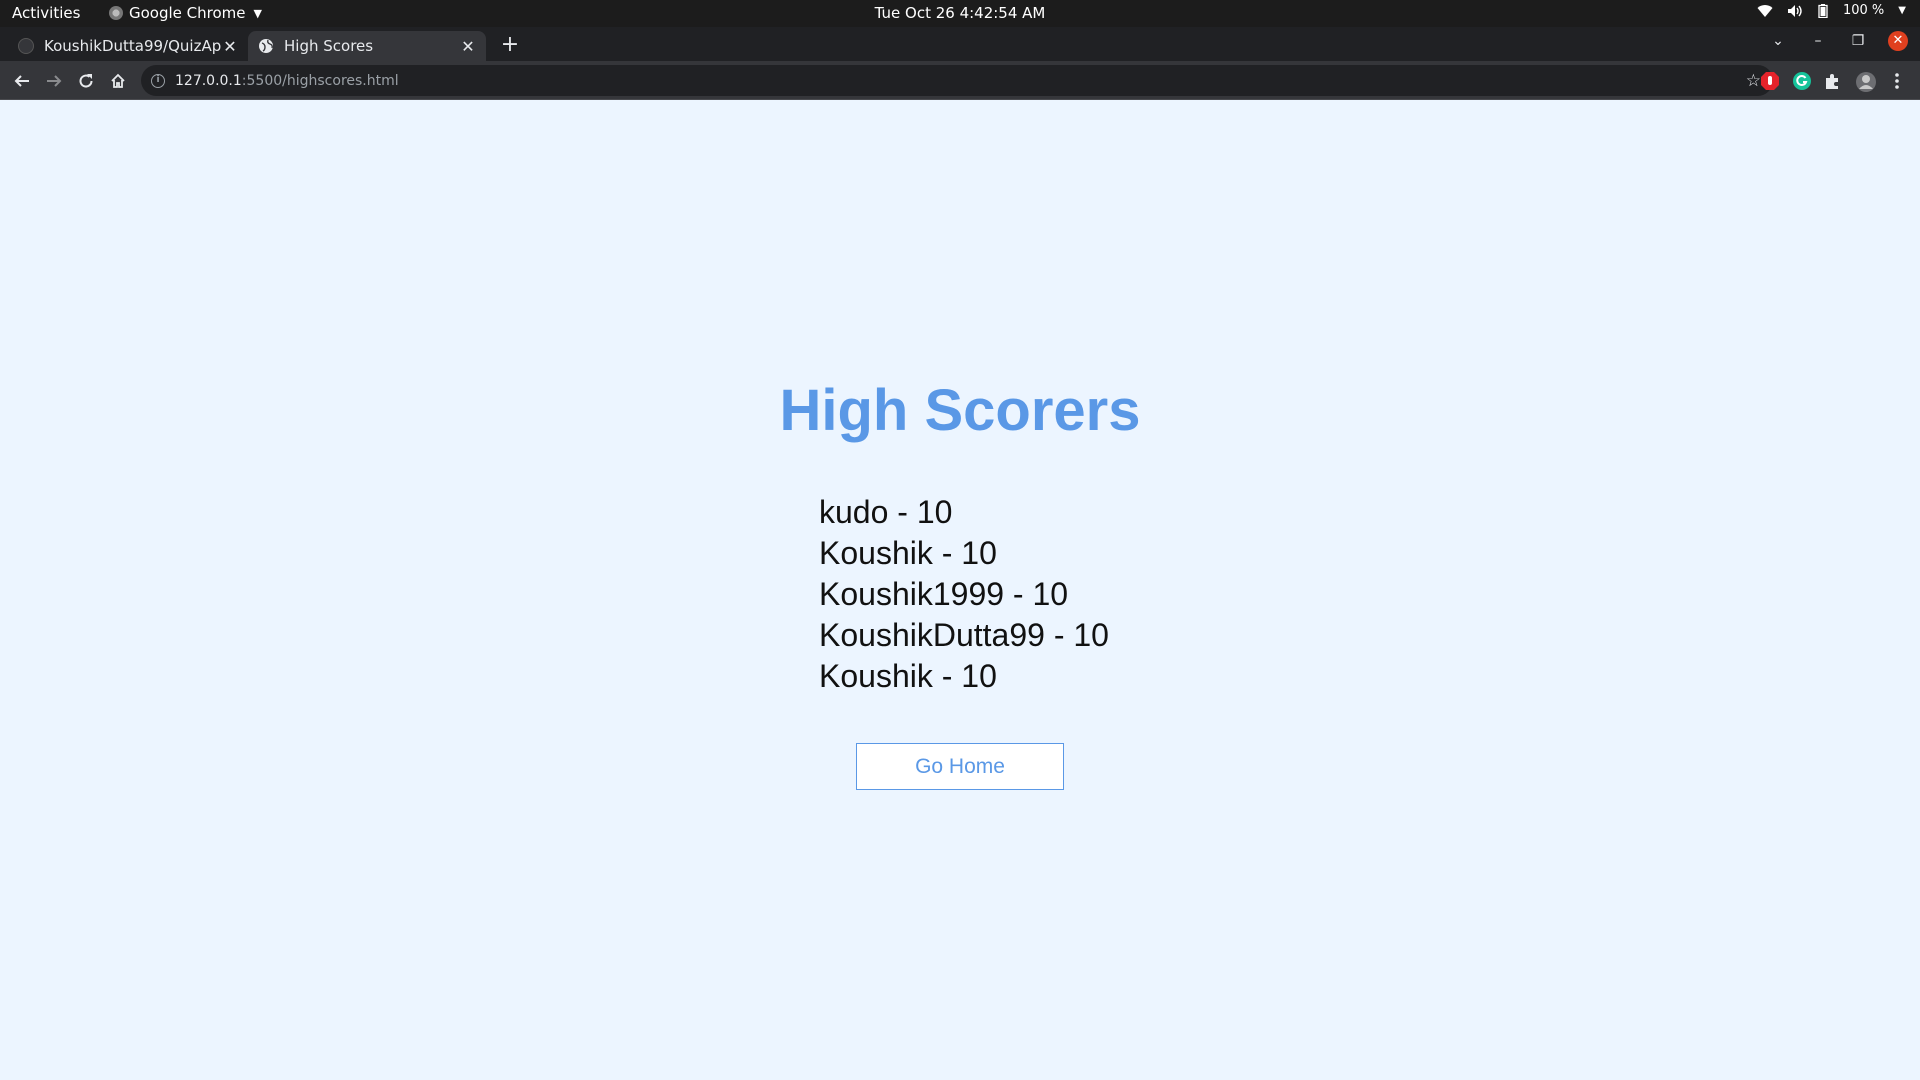 Image resolution: width=1920 pixels, height=1080 pixels. Describe the element at coordinates (960, 410) in the screenshot. I see `page-title: High Scorers` at that location.